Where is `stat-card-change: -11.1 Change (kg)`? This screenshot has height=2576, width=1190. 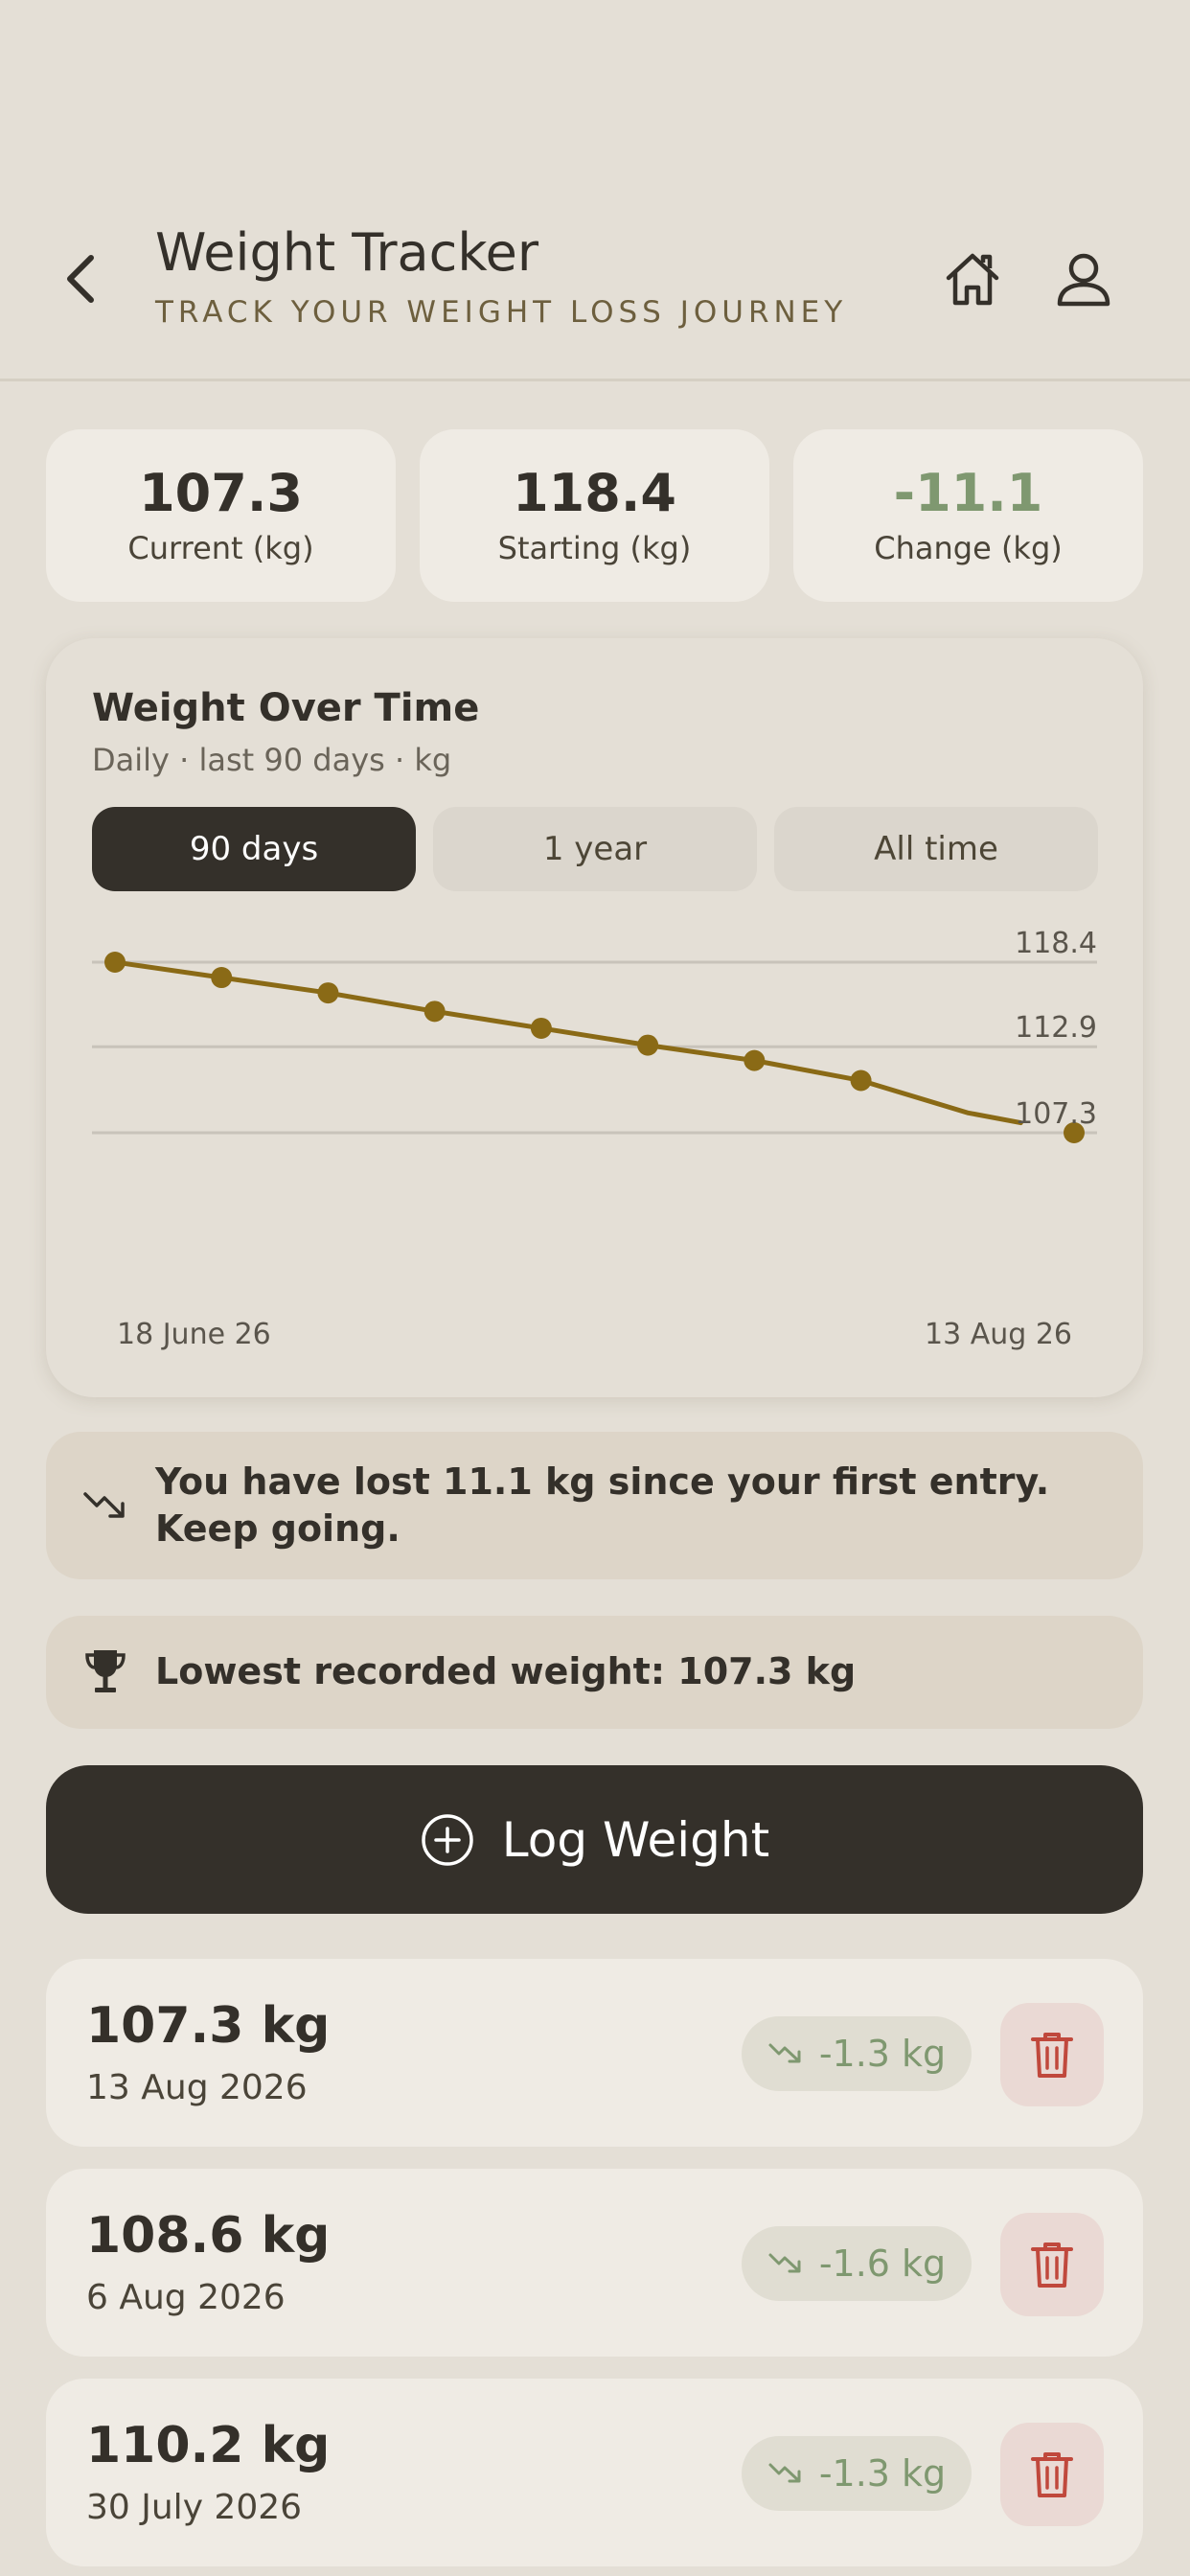
stat-card-change: -11.1 Change (kg) is located at coordinates (968, 515).